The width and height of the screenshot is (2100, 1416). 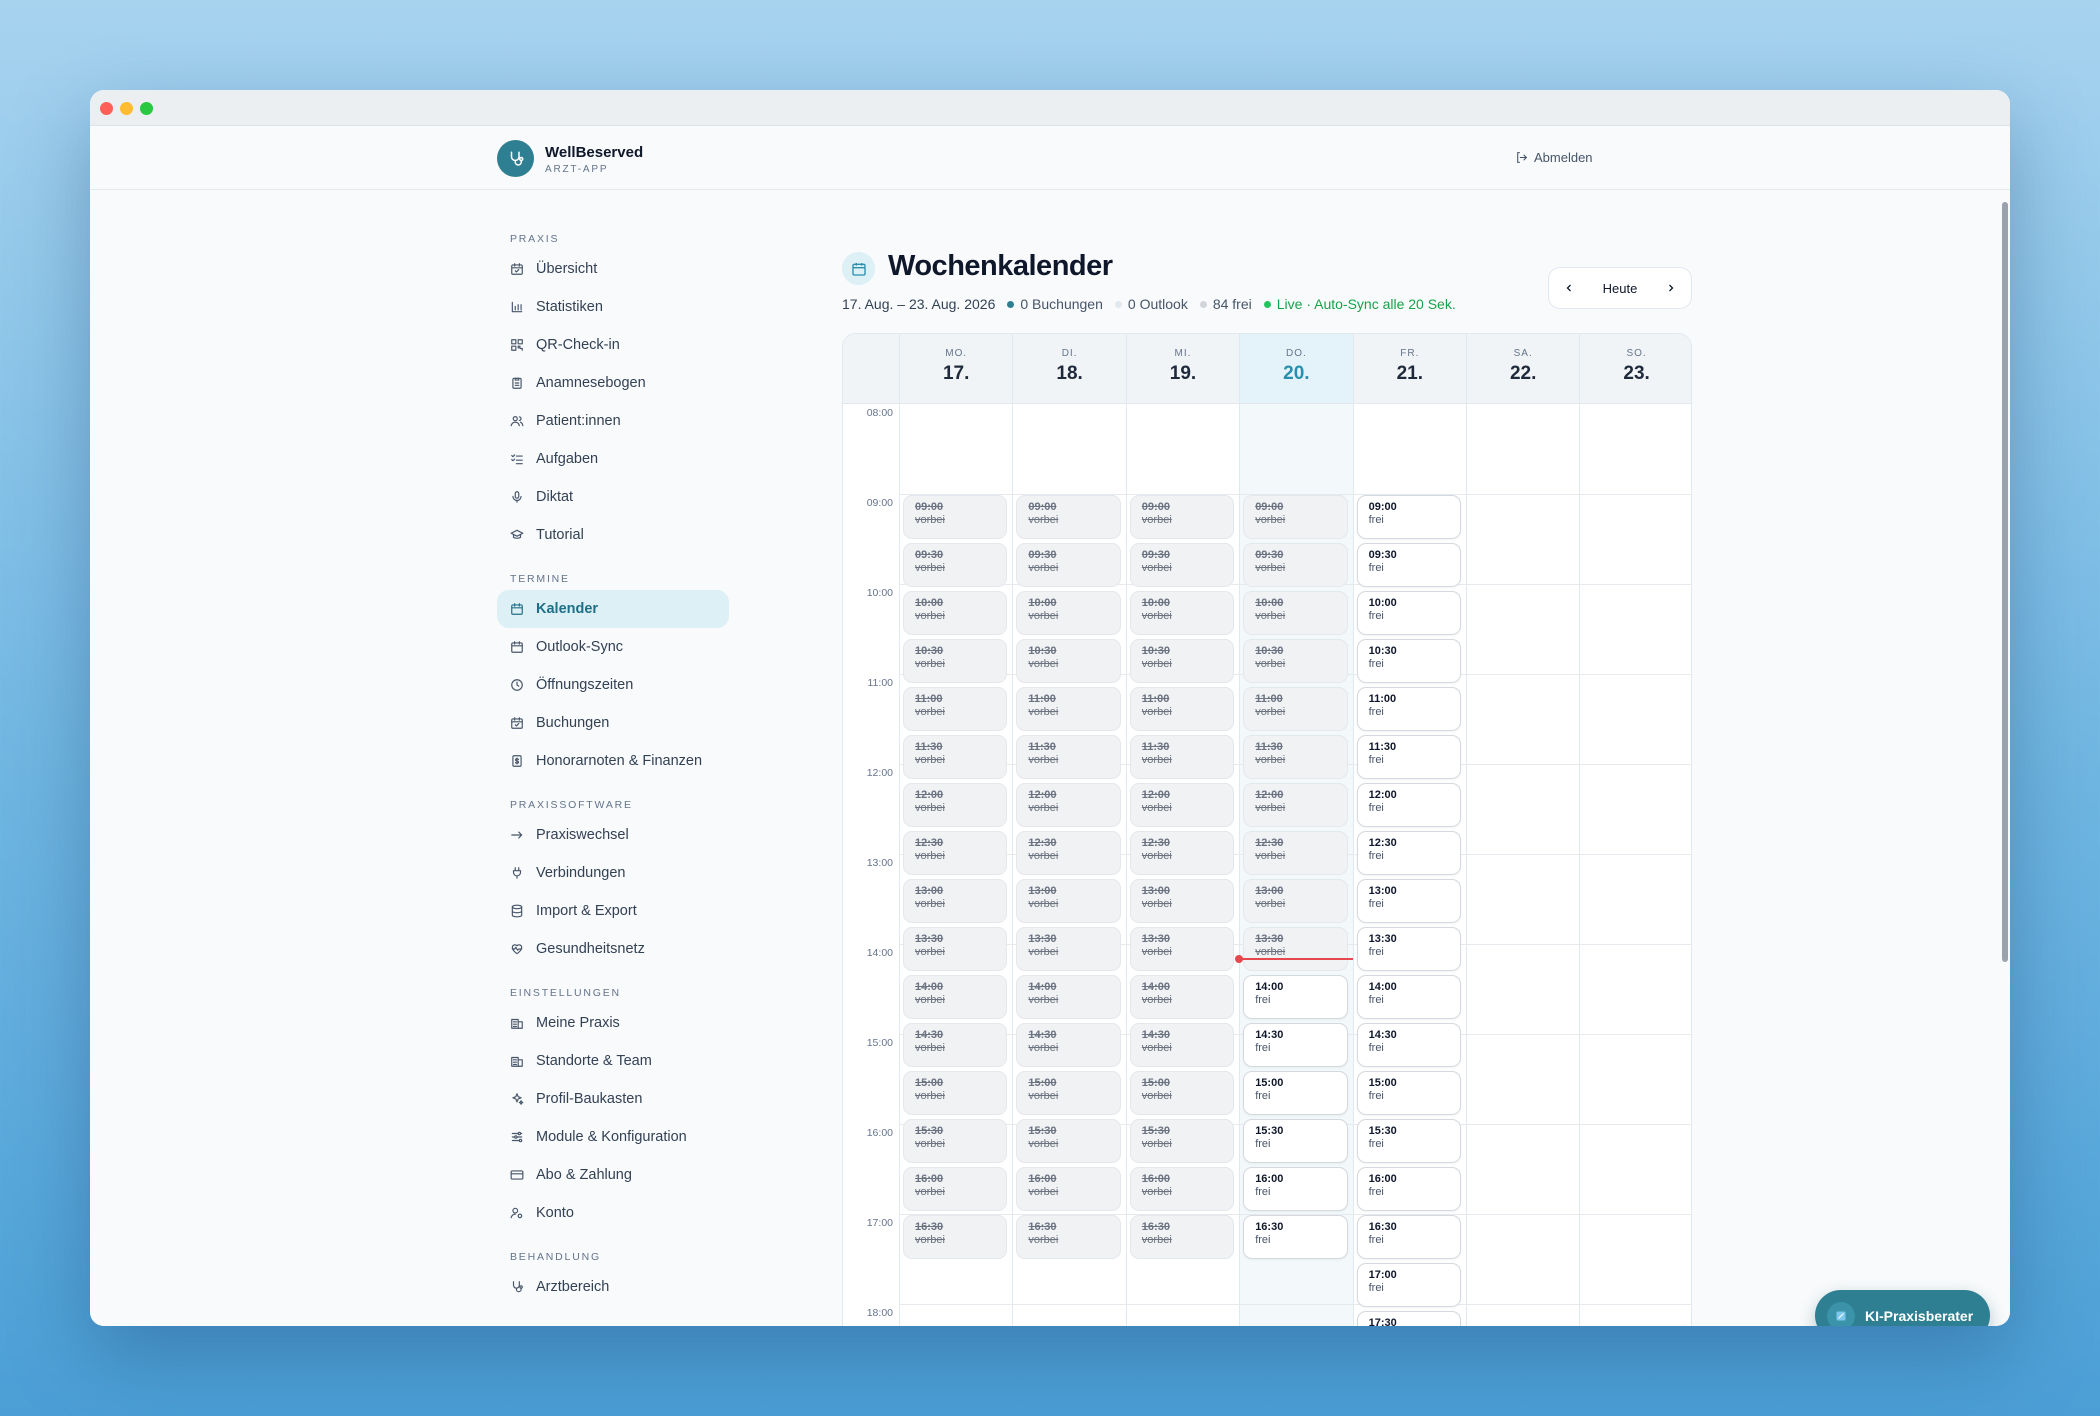 What do you see at coordinates (929, 555) in the screenshot?
I see `slot-time: 09:30` at bounding box center [929, 555].